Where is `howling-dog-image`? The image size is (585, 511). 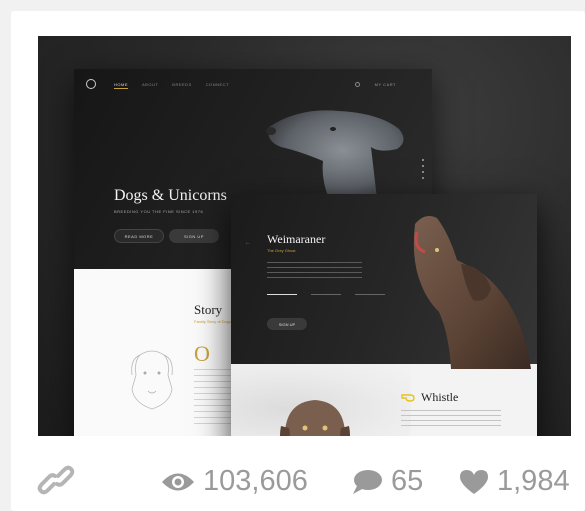 howling-dog-image is located at coordinates (472, 292).